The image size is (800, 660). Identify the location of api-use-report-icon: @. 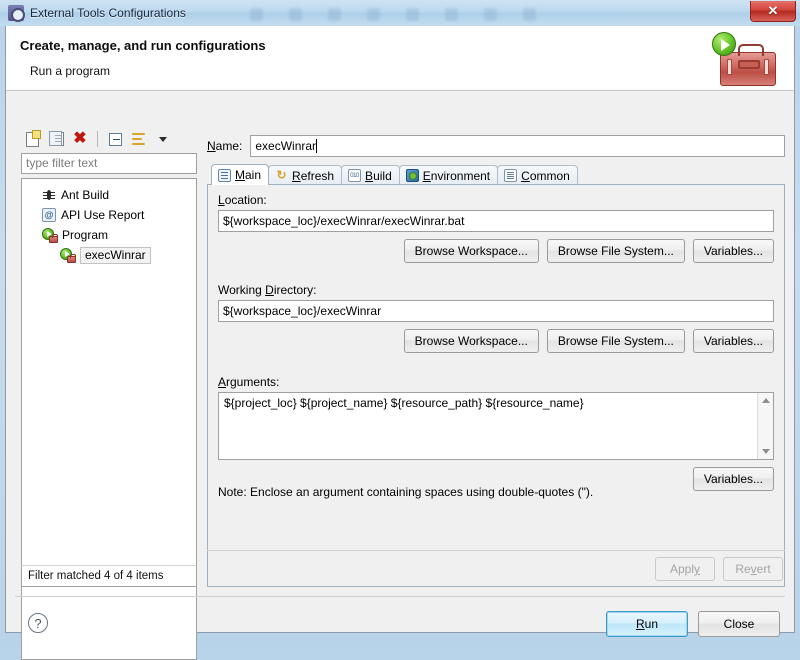
(49, 215).